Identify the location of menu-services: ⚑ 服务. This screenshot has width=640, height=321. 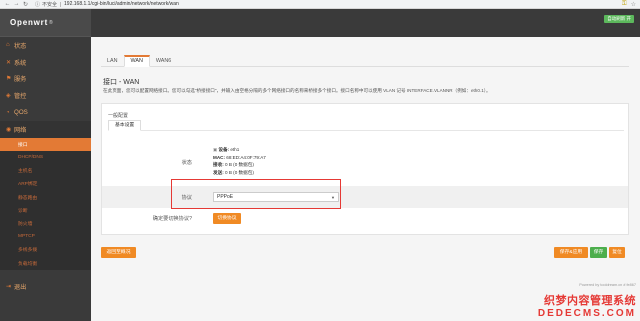
(45, 79).